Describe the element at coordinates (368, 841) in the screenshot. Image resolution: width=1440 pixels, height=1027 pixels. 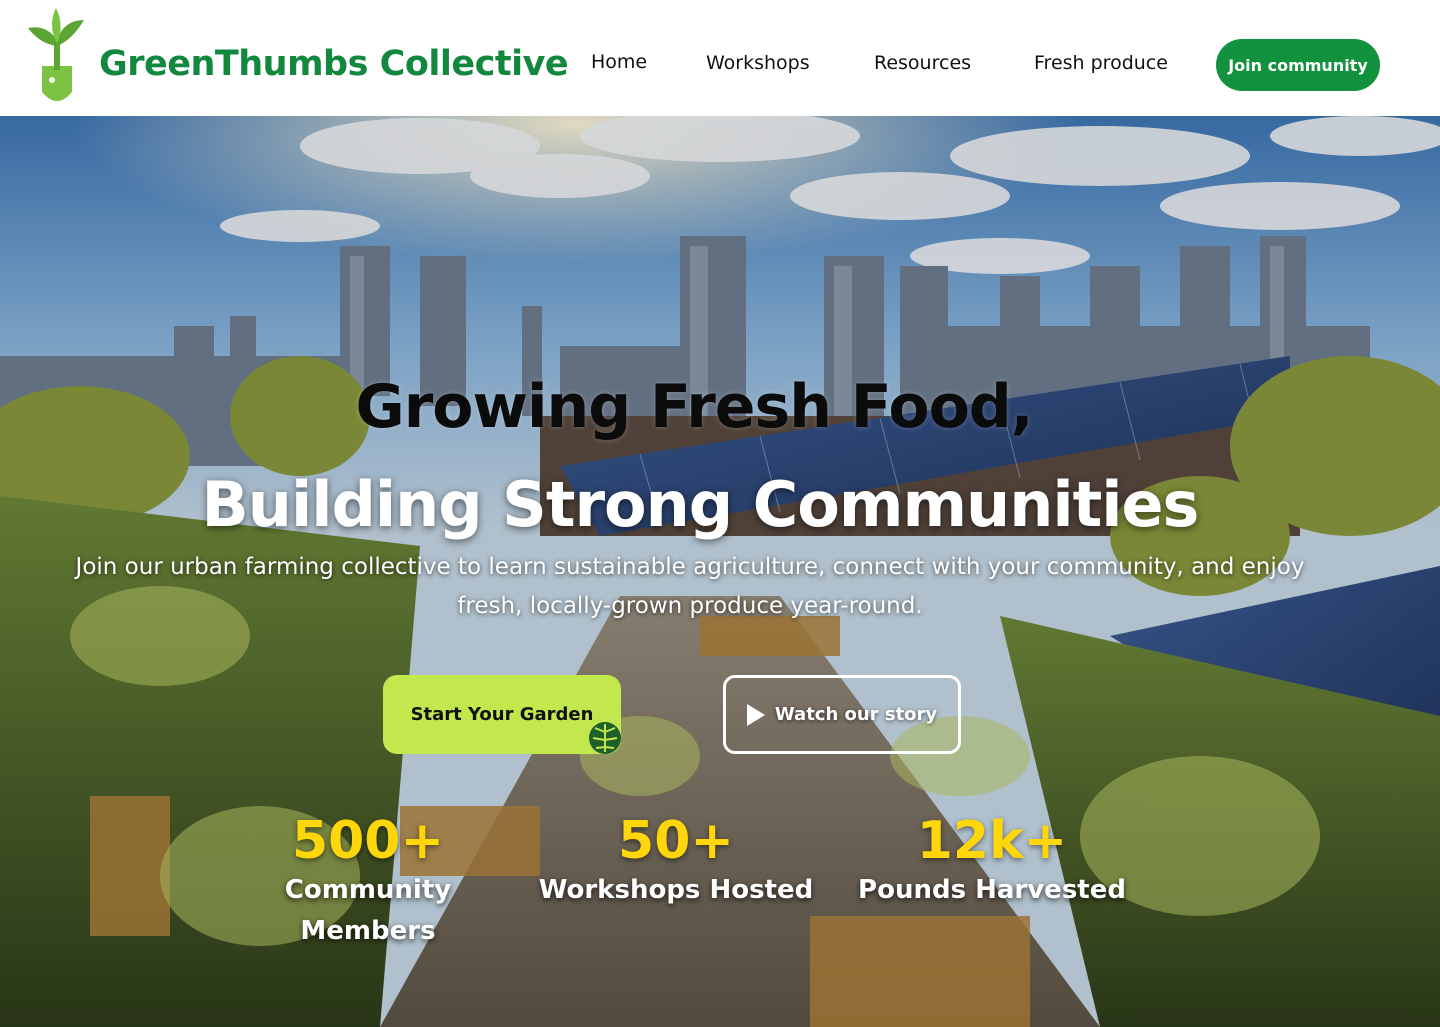
I see `stat-value: 500+` at that location.